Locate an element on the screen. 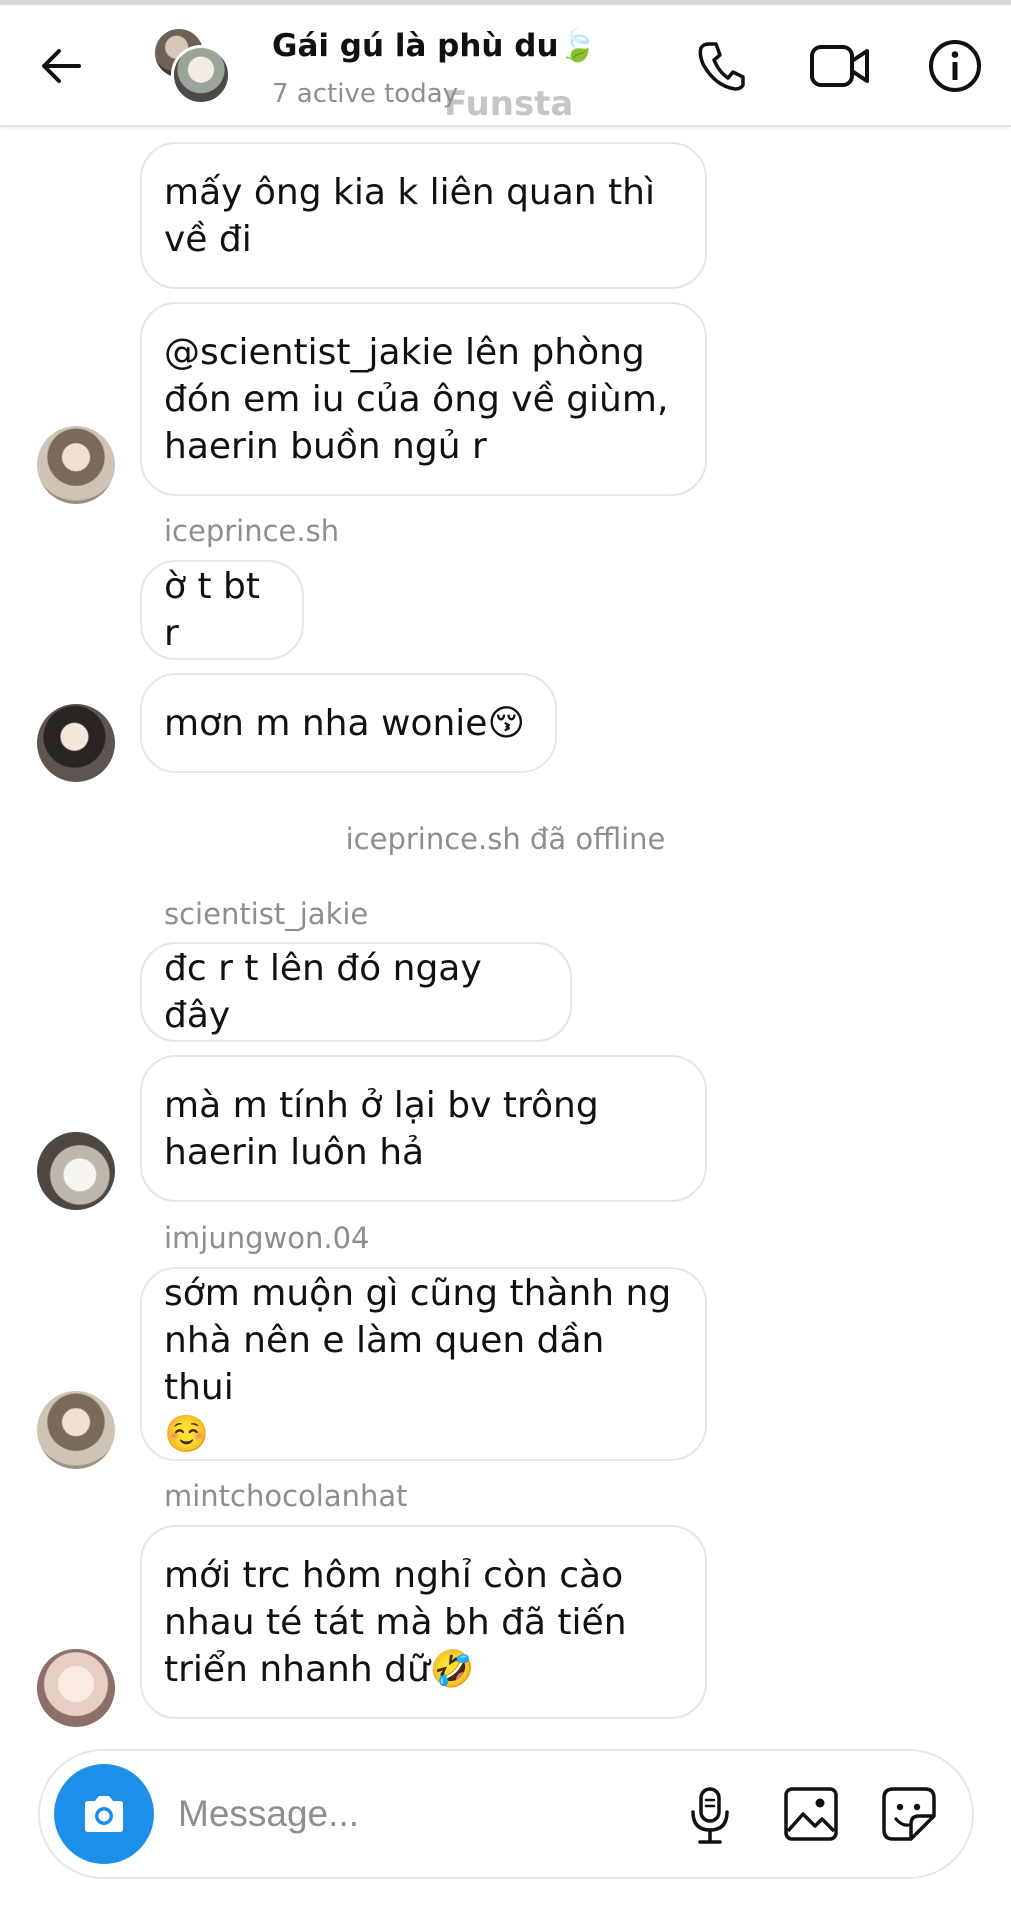 The height and width of the screenshot is (1920, 1011). camera-icon is located at coordinates (104, 1814).